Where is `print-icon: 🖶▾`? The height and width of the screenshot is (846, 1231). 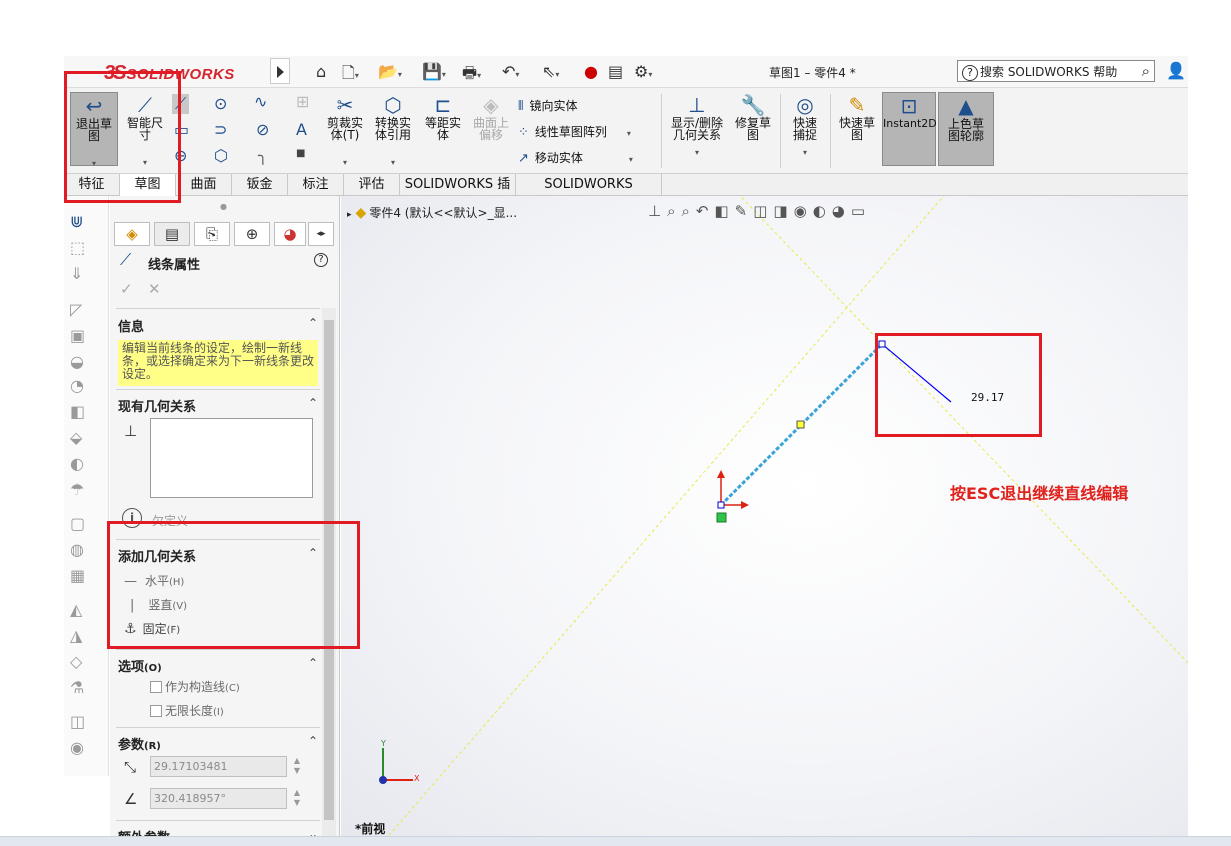
print-icon: 🖶▾ is located at coordinates (471, 75).